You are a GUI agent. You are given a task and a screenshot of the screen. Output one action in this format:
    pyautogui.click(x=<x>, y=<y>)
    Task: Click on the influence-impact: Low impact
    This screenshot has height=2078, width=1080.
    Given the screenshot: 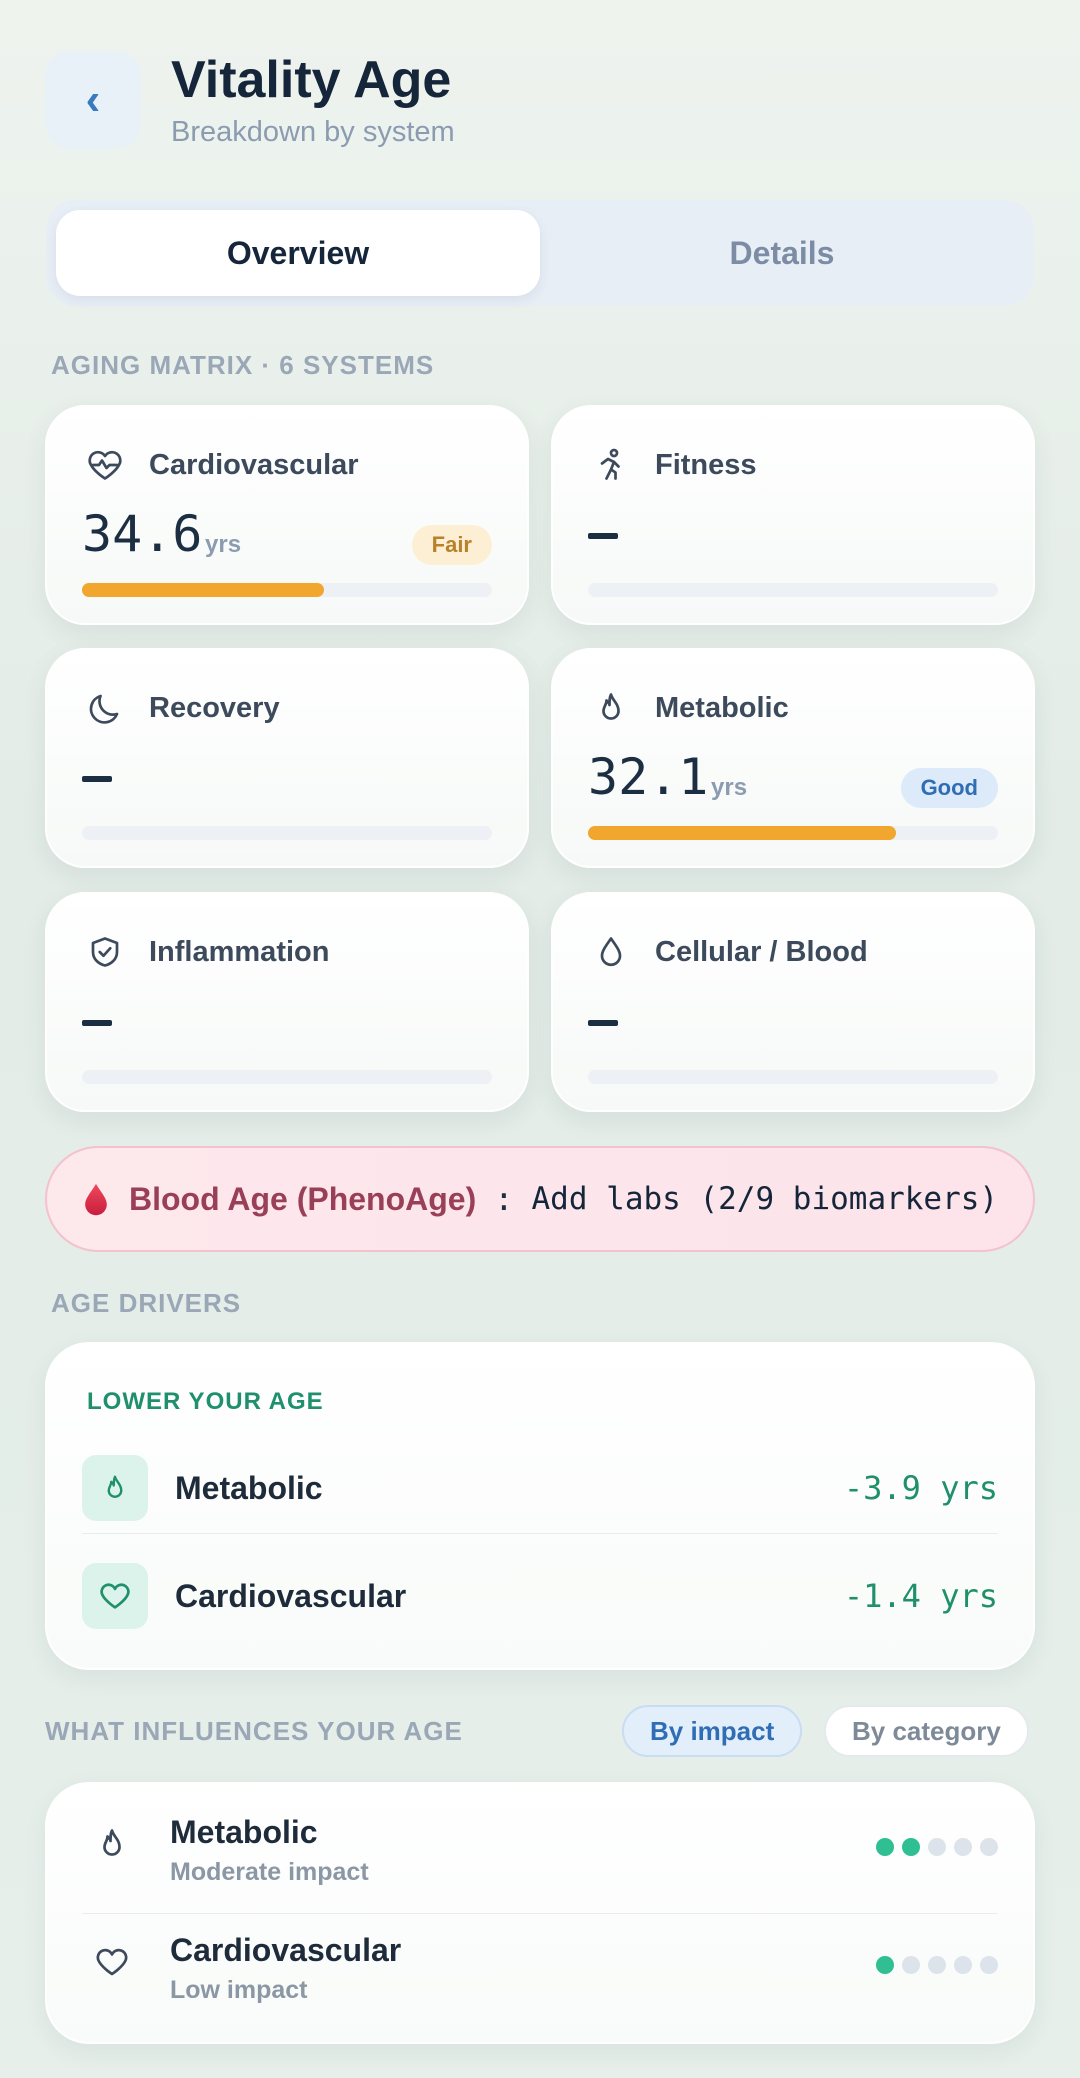 What is the action you would take?
    pyautogui.click(x=239, y=1990)
    